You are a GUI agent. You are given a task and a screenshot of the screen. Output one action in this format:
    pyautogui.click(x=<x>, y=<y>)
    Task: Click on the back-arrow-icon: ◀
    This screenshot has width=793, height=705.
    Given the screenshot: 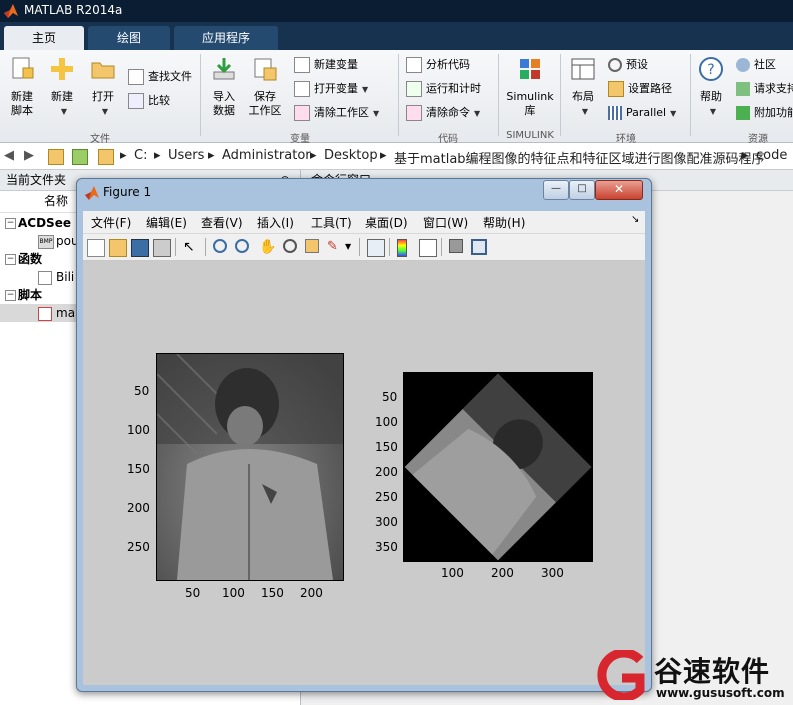 What is the action you would take?
    pyautogui.click(x=9, y=155)
    